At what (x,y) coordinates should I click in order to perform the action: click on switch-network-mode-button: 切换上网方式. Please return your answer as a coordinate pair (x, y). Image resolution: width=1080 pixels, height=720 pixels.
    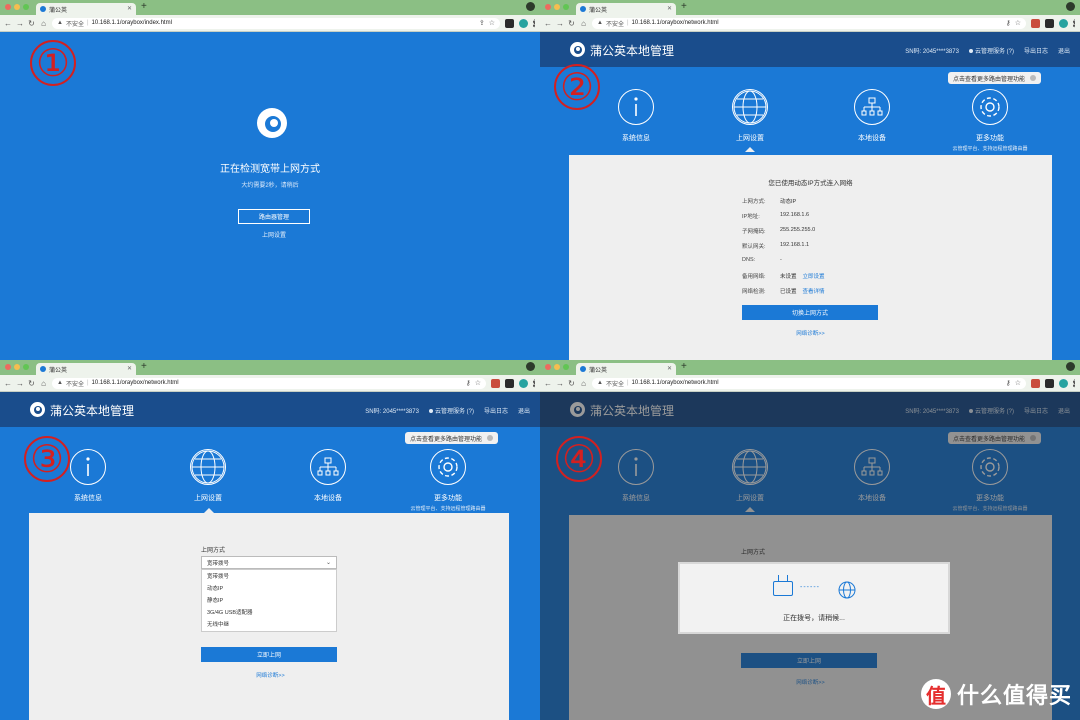
    Looking at the image, I should click on (810, 312).